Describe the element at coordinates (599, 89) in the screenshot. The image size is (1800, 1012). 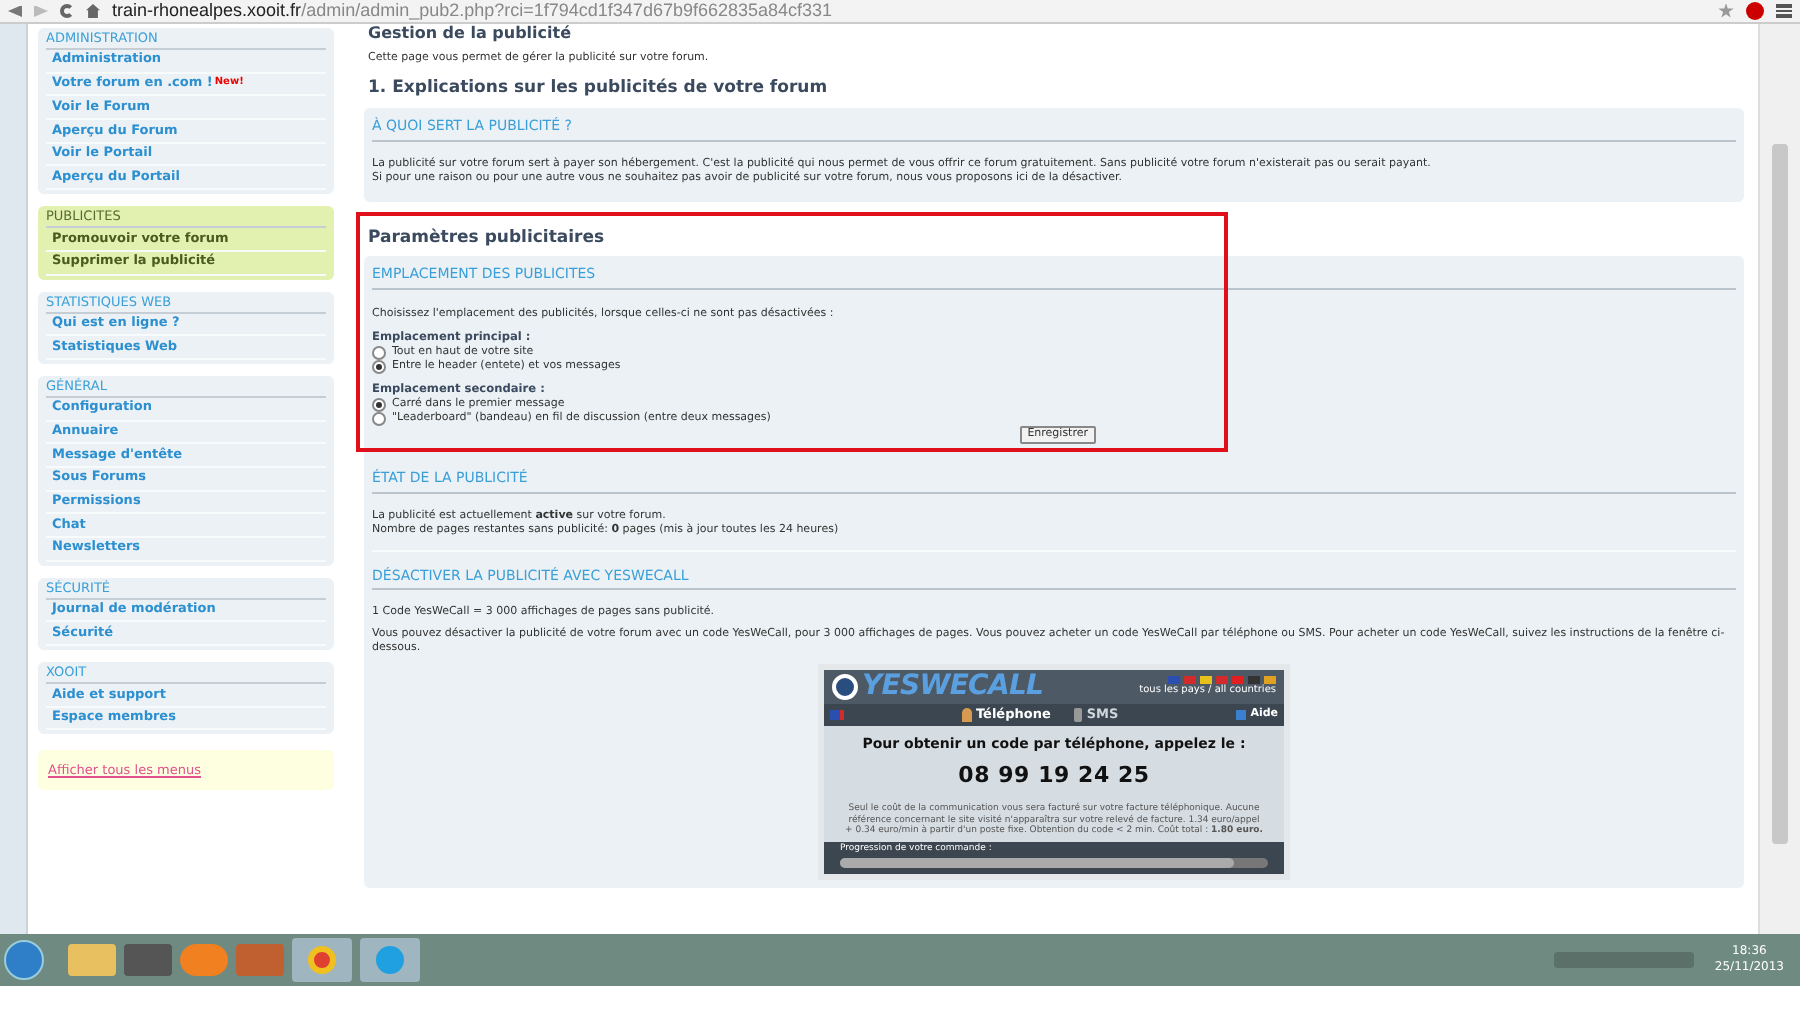
I see `section-title: 1. Explications sur les publicités de votre forum` at that location.